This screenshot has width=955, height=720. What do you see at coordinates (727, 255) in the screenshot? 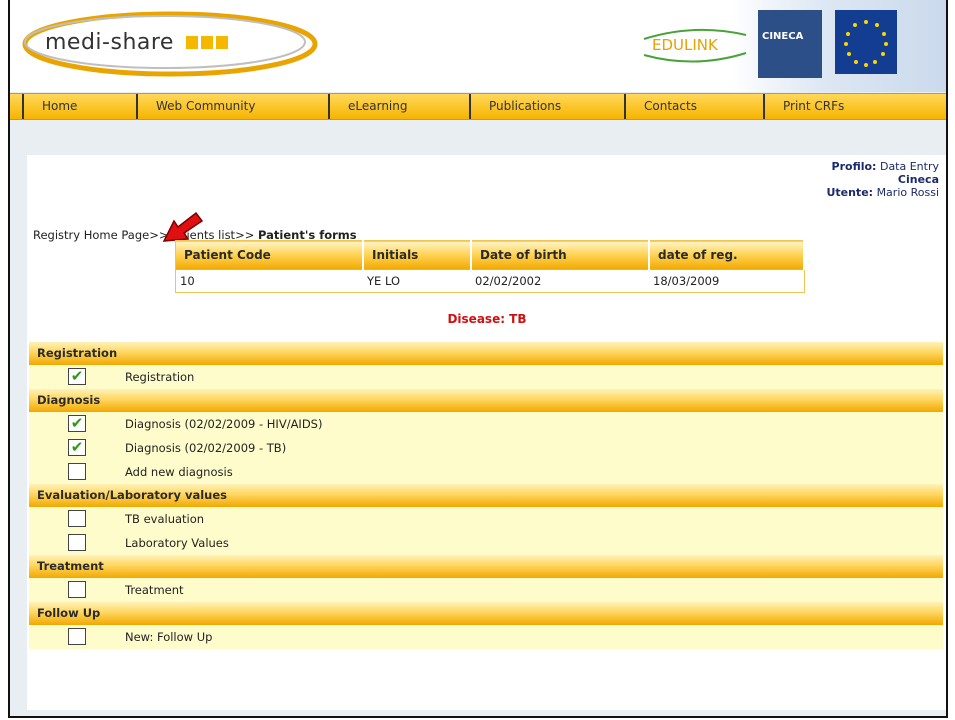
I see `column-date-of-reg: date of reg.` at bounding box center [727, 255].